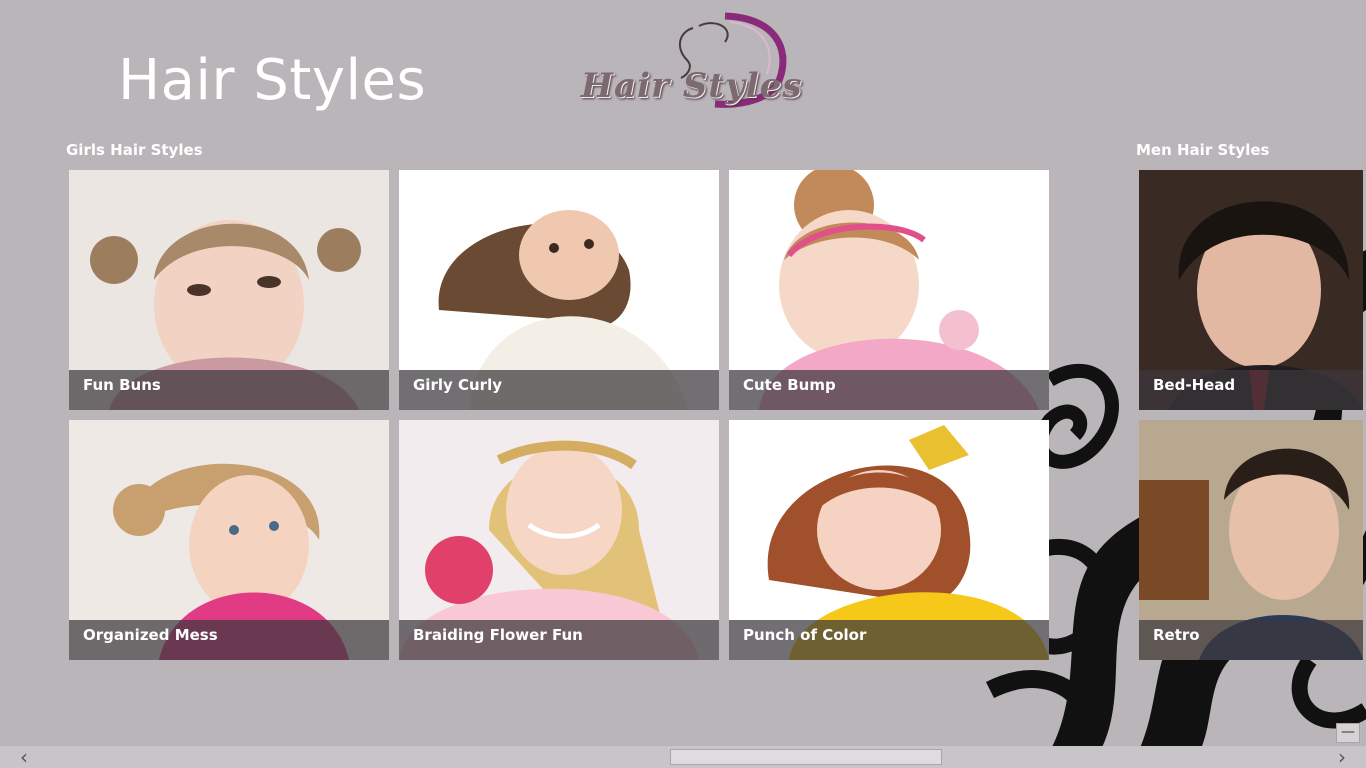 The width and height of the screenshot is (1366, 768). Describe the element at coordinates (889, 290) in the screenshot. I see `tile-cute-bump: Cute Bump` at that location.